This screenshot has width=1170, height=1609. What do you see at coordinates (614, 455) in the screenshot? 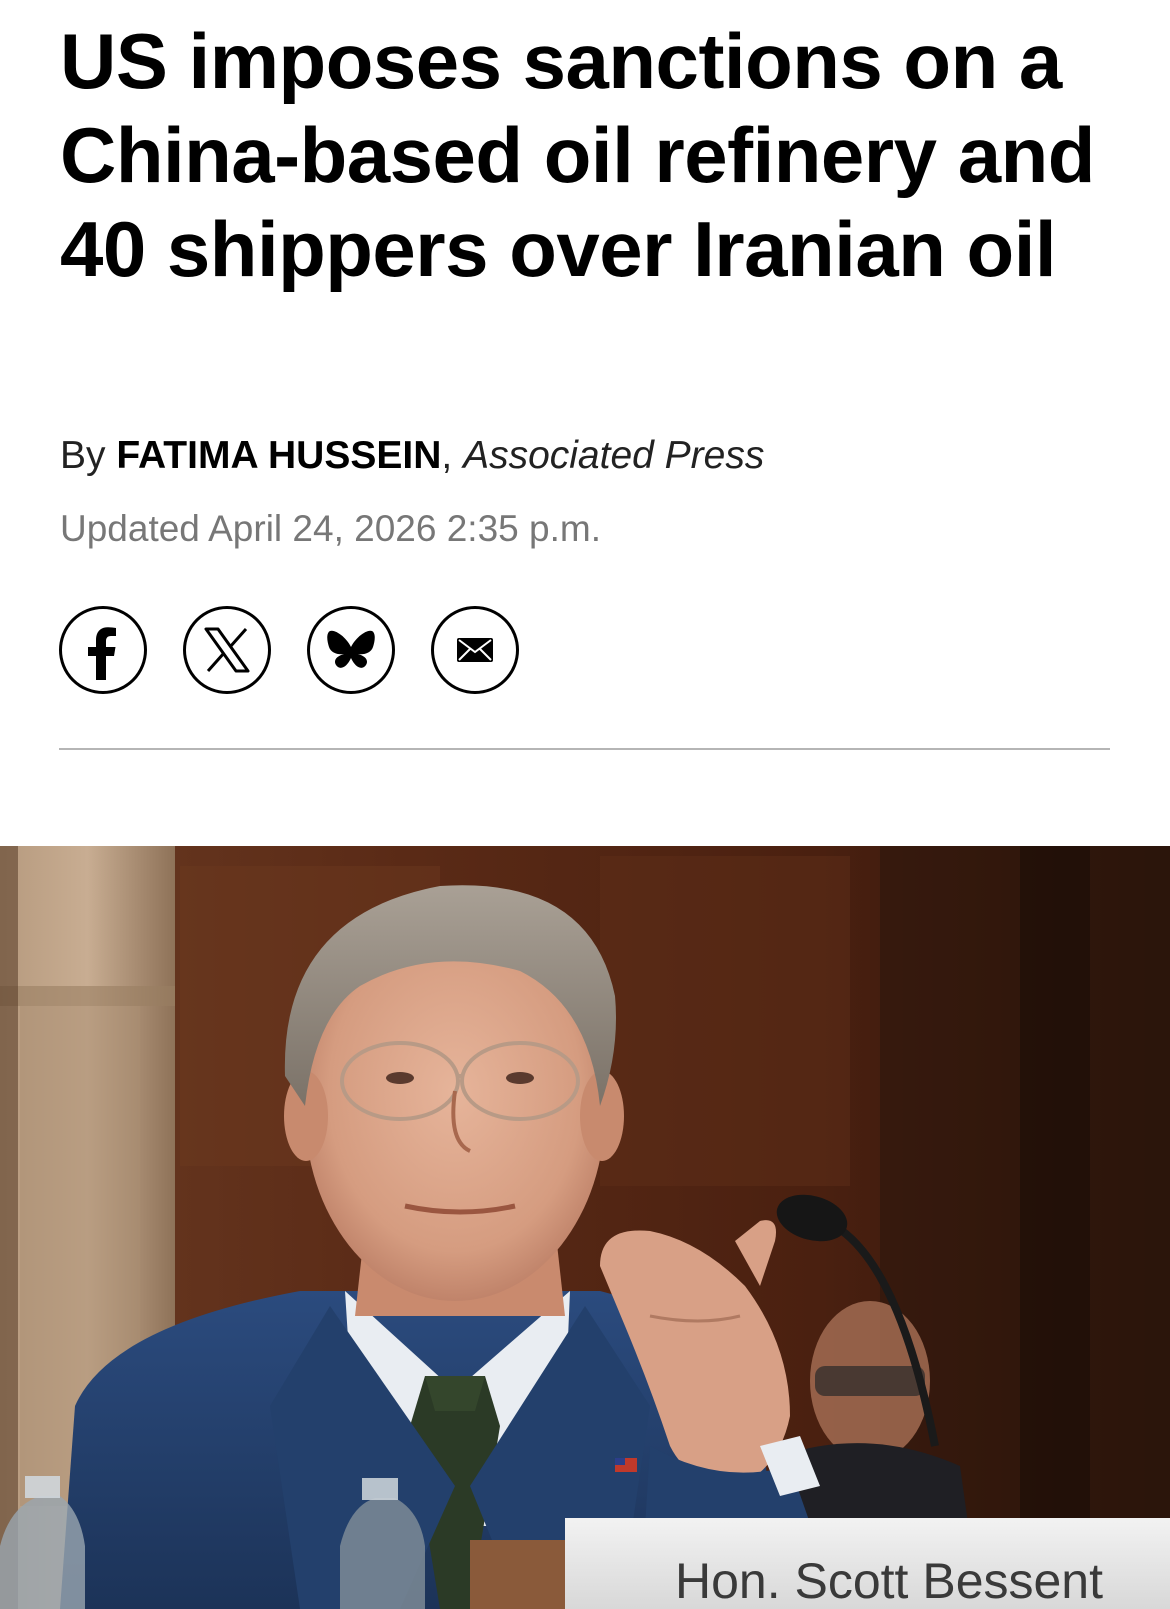
I see `organization-name: Associated Press` at bounding box center [614, 455].